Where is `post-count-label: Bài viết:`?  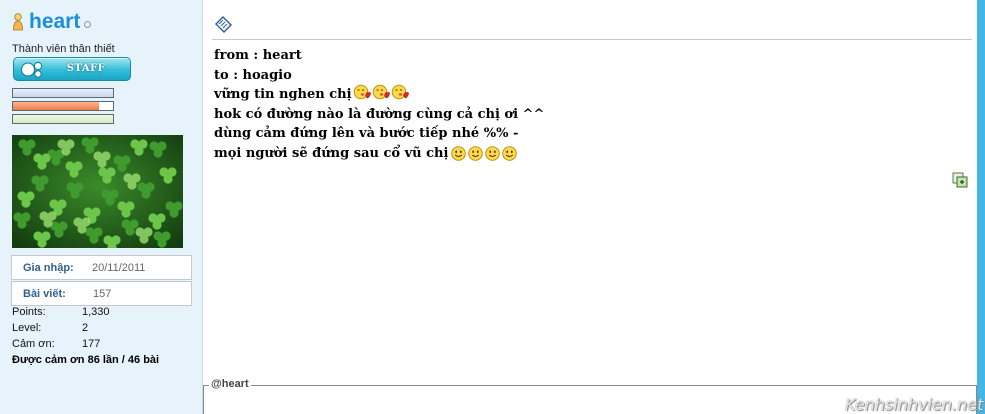 post-count-label: Bài viết: is located at coordinates (44, 294).